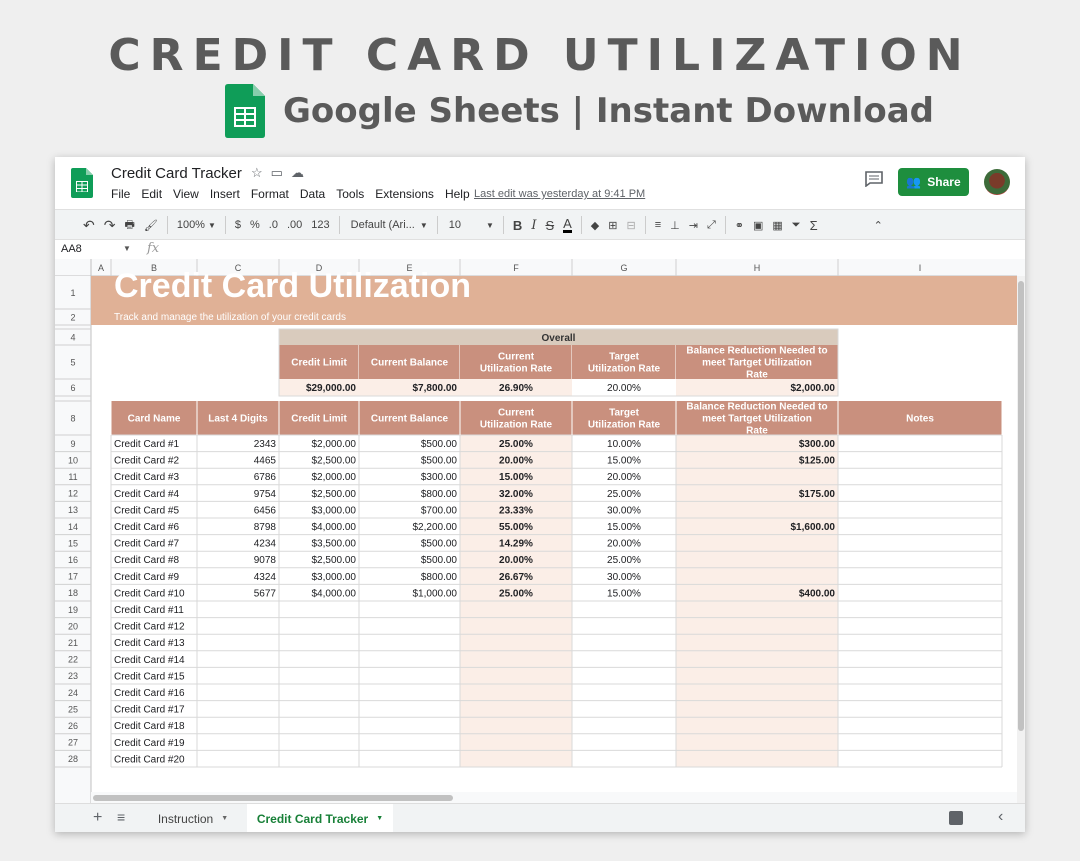  Describe the element at coordinates (630, 225) in the screenshot. I see `merge-cells-icon: ⊟` at that location.